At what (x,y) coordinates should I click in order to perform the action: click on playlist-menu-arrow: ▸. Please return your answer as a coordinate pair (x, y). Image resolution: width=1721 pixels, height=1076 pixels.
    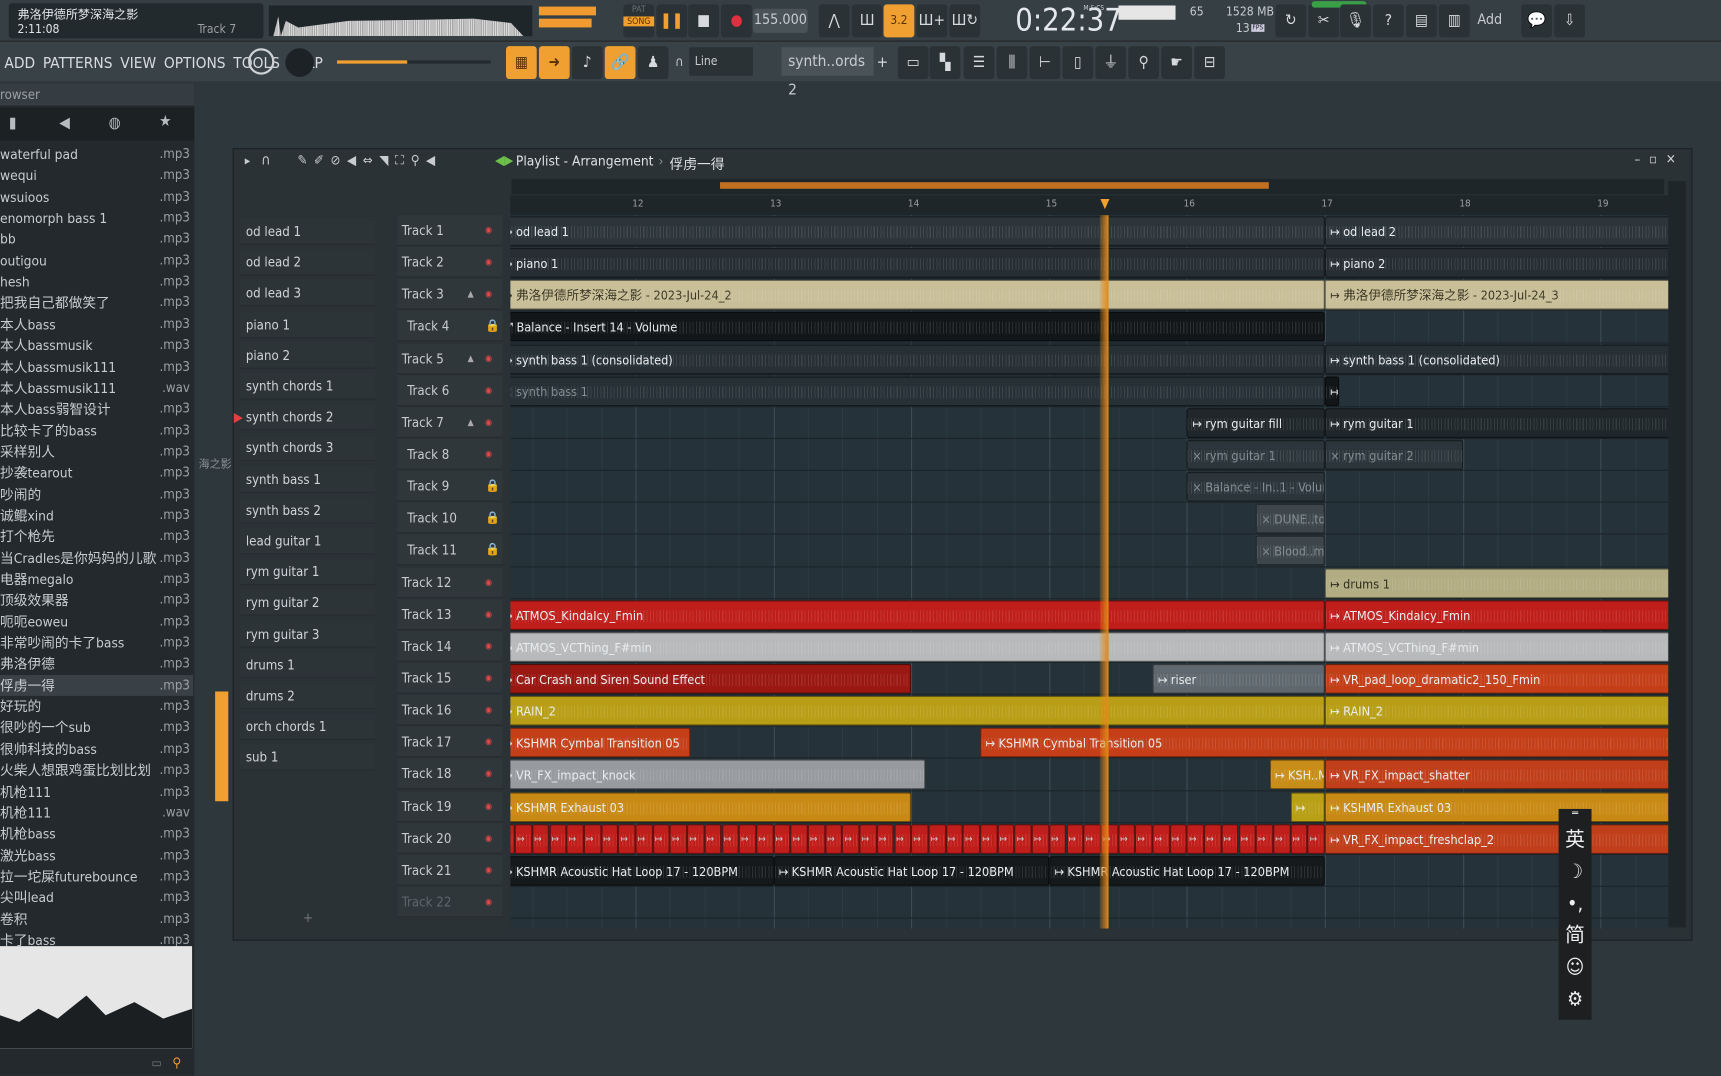
    Looking at the image, I should click on (247, 161).